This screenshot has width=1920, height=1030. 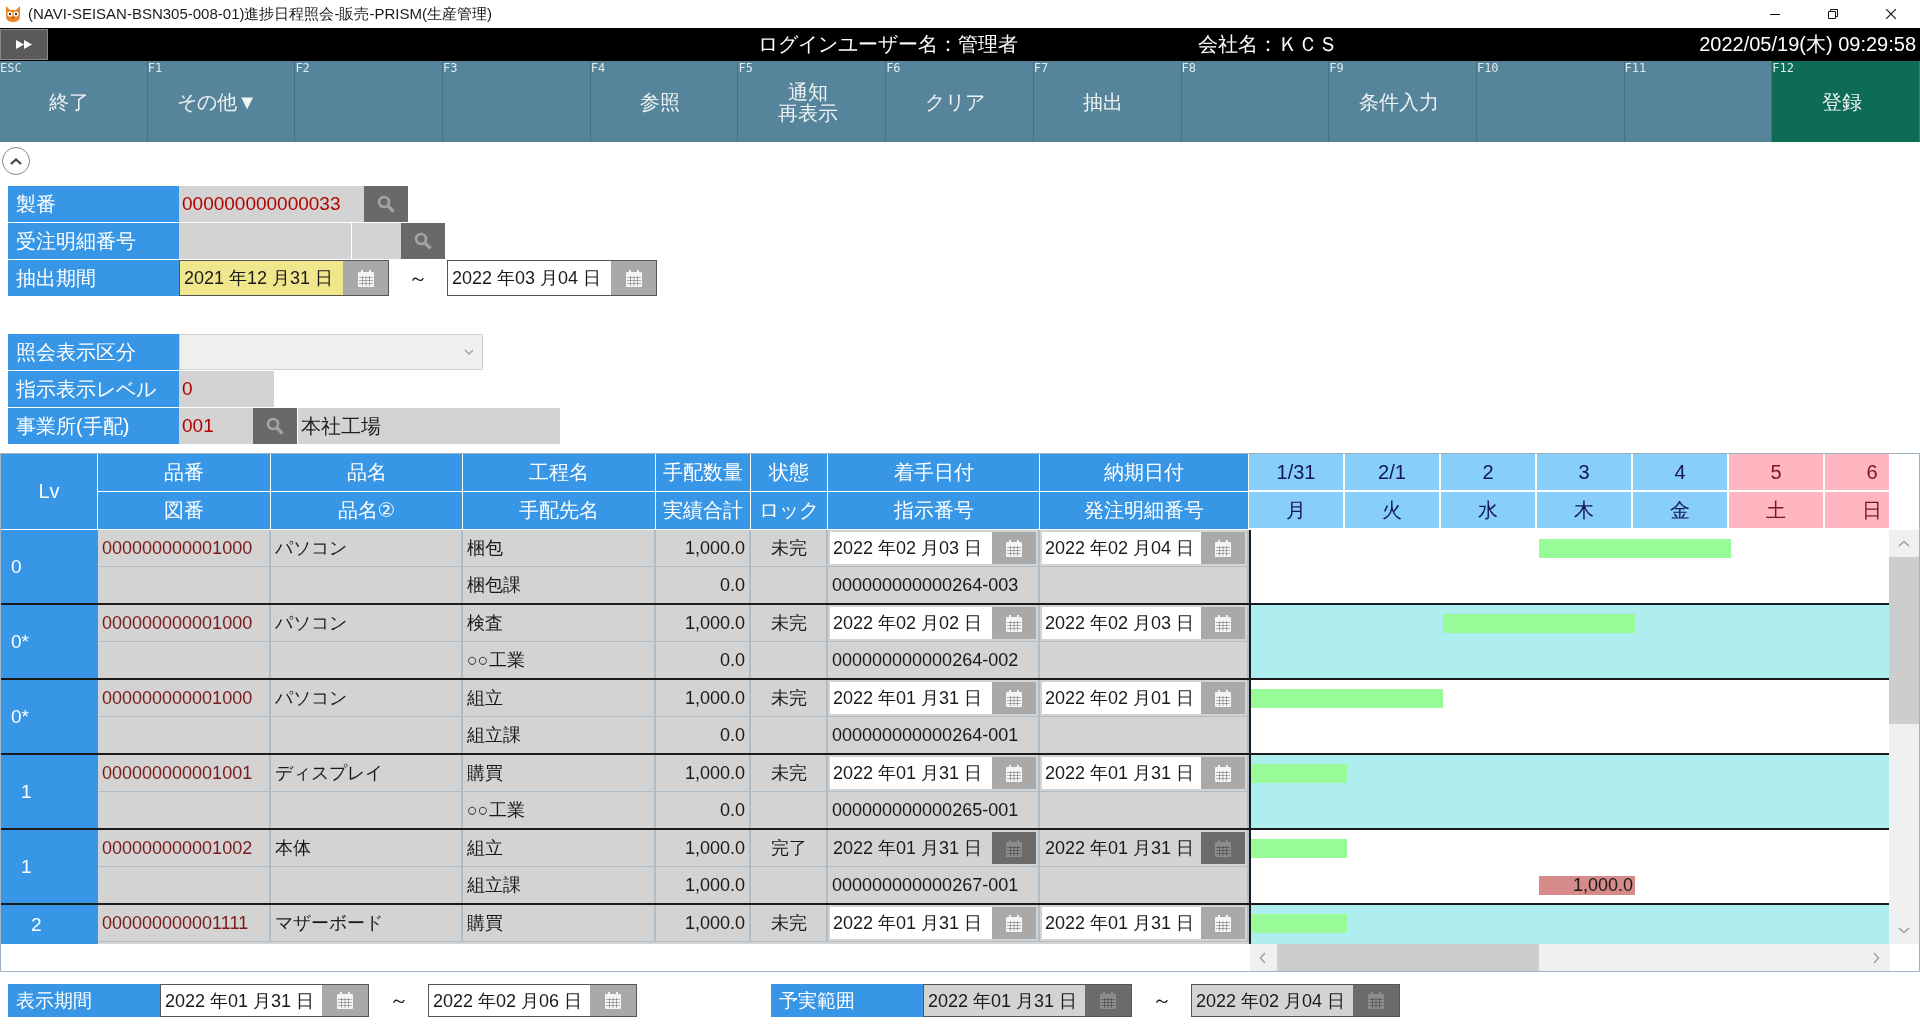 What do you see at coordinates (1876, 957) in the screenshot?
I see `chevron-right-icon` at bounding box center [1876, 957].